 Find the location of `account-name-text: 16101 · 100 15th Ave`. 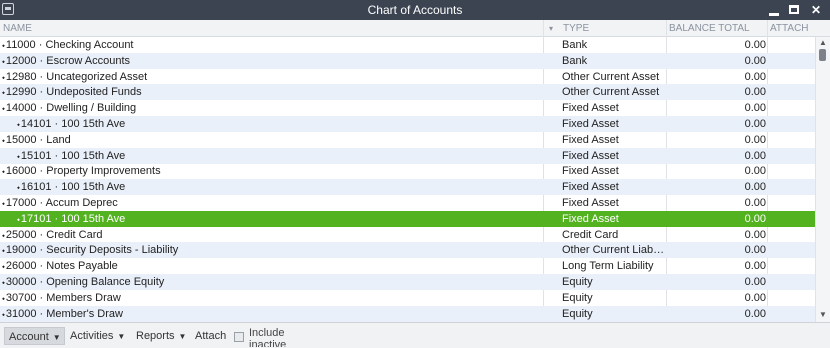

account-name-text: 16101 · 100 15th Ave is located at coordinates (73, 187).